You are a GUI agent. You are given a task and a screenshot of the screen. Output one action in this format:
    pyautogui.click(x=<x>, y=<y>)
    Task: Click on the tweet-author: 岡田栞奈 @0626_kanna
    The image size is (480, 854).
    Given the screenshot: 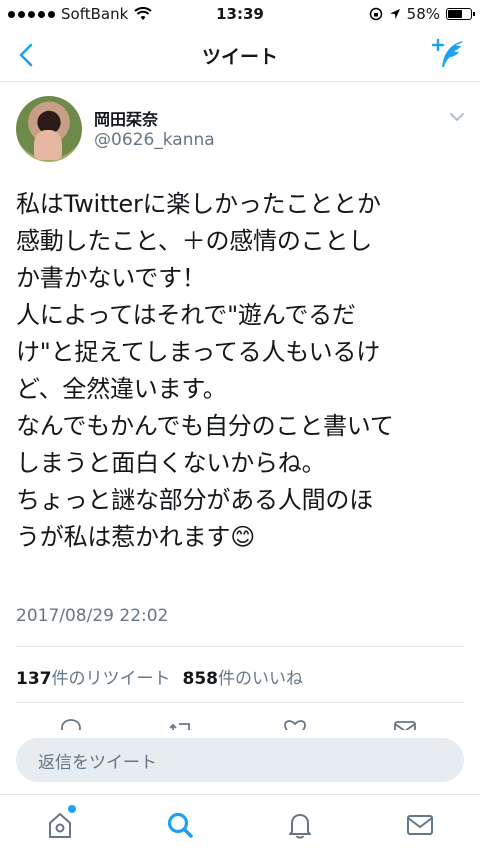 What is the action you would take?
    pyautogui.click(x=241, y=131)
    